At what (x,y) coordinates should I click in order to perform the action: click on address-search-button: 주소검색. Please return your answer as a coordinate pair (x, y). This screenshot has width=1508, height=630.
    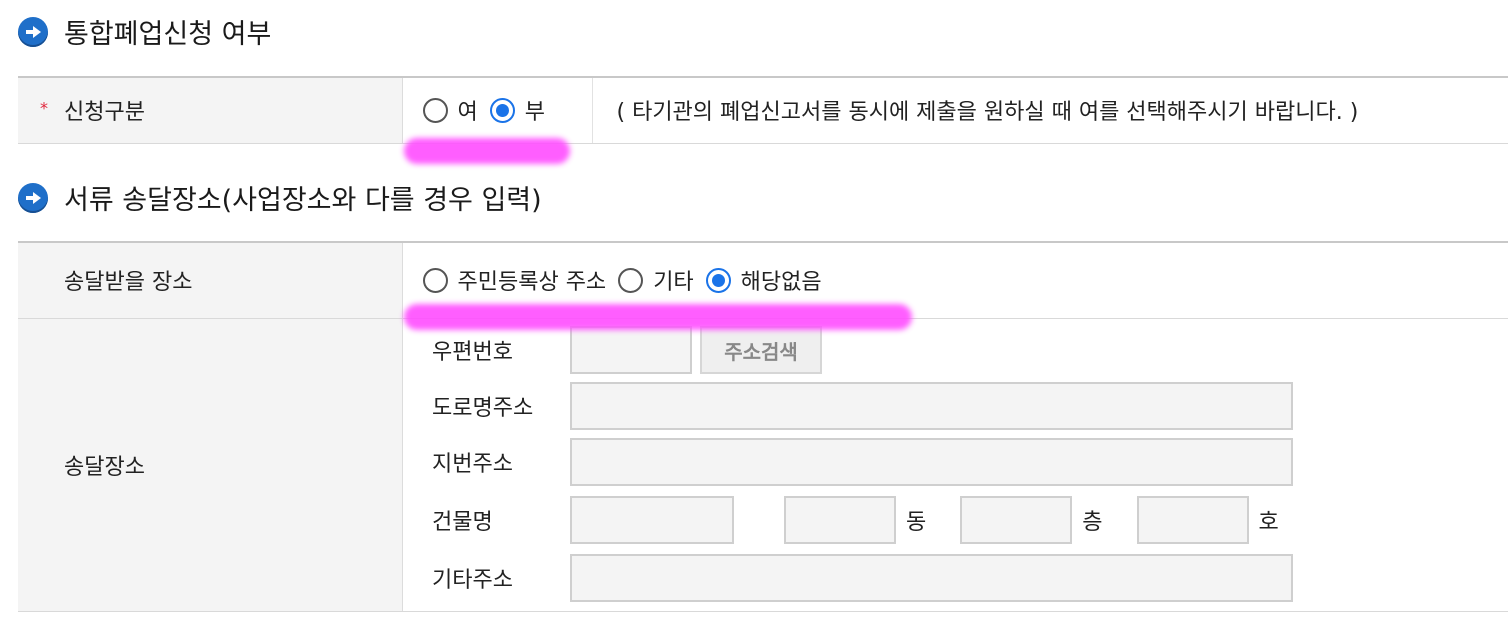
    Looking at the image, I should click on (761, 350).